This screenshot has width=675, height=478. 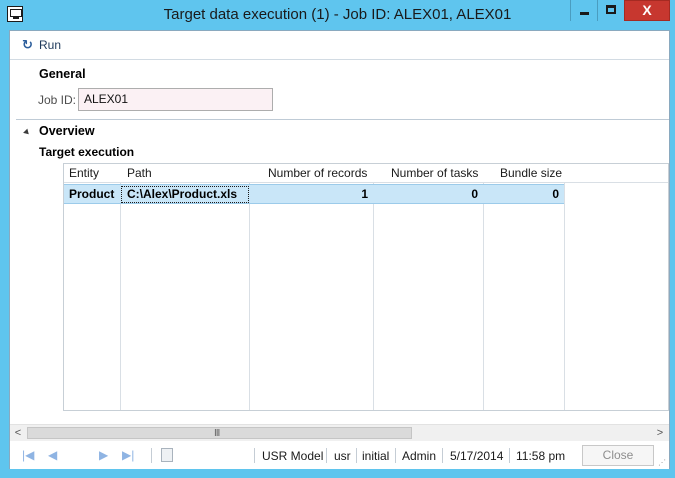 I want to click on close-button: Close, so click(x=618, y=455).